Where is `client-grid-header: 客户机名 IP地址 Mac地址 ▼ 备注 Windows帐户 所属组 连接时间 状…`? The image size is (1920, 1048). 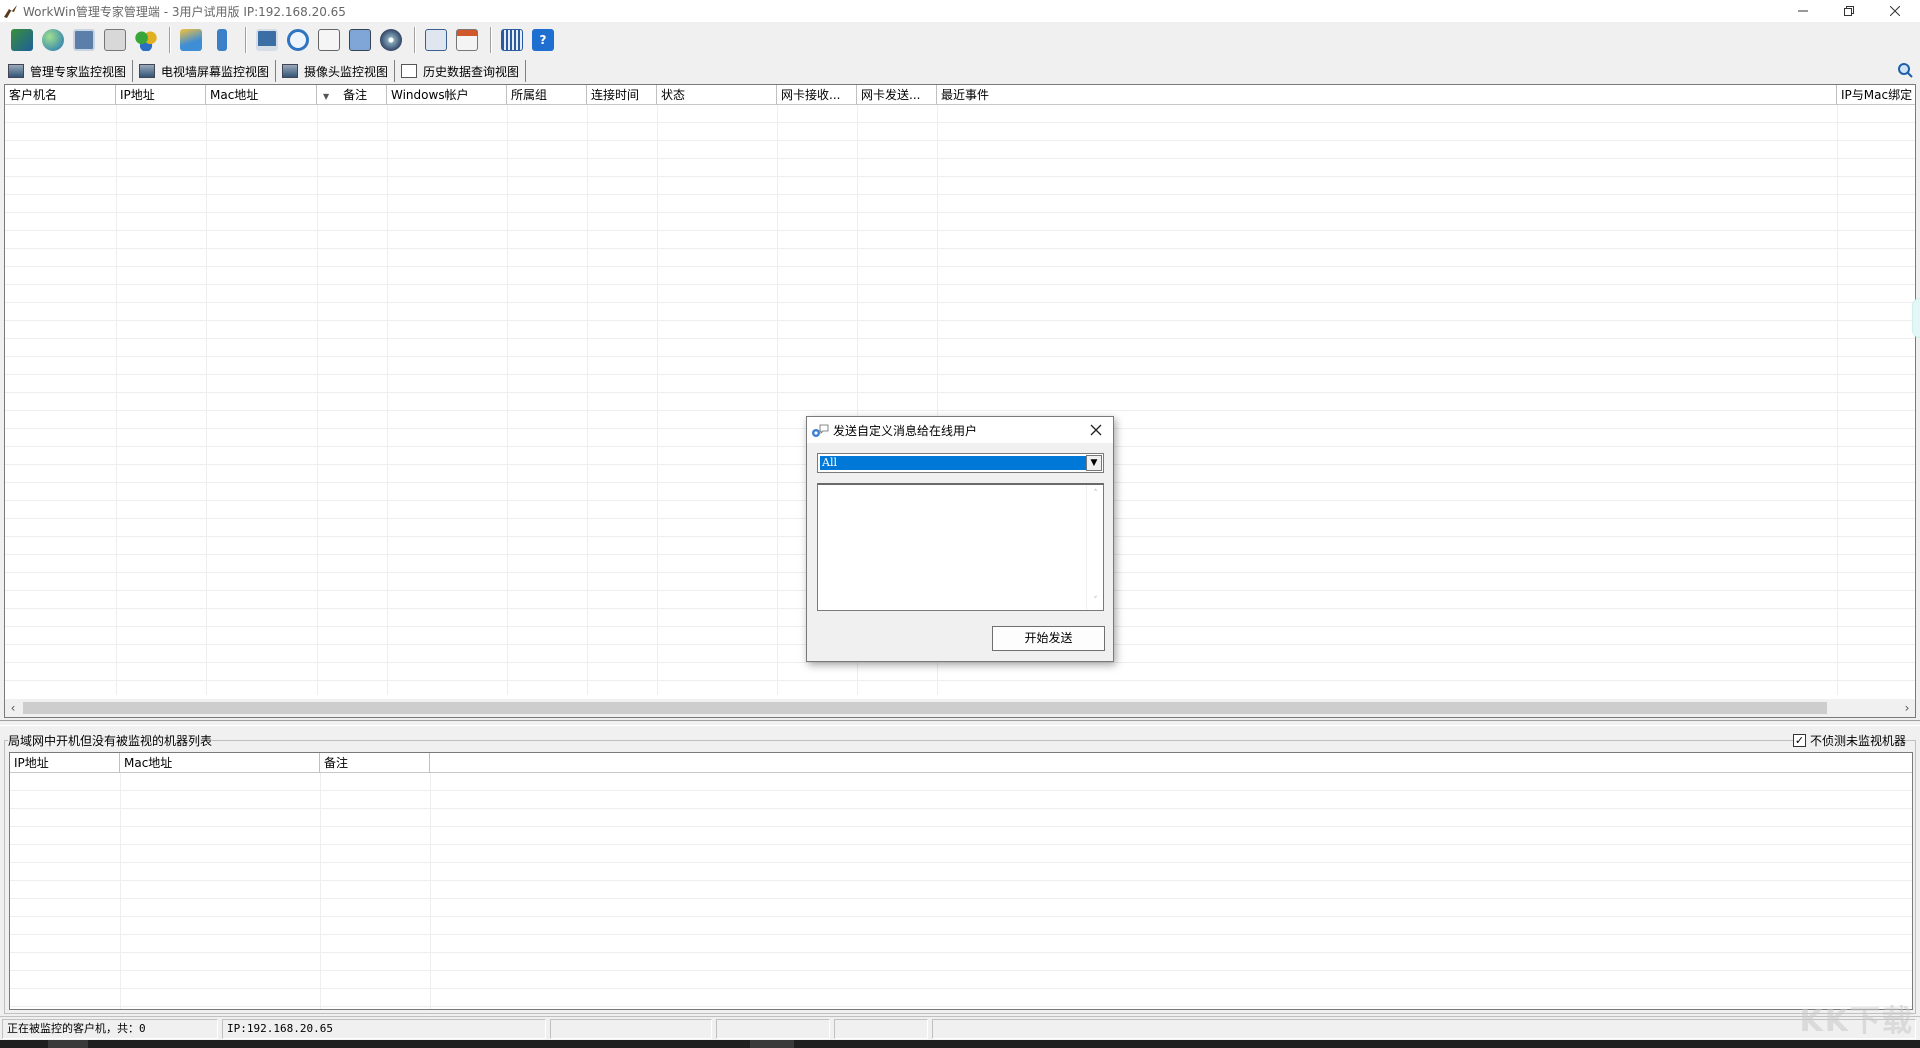 client-grid-header: 客户机名 IP地址 Mac地址 ▼ 备注 Windows帐户 所属组 连接时间 状… is located at coordinates (960, 95).